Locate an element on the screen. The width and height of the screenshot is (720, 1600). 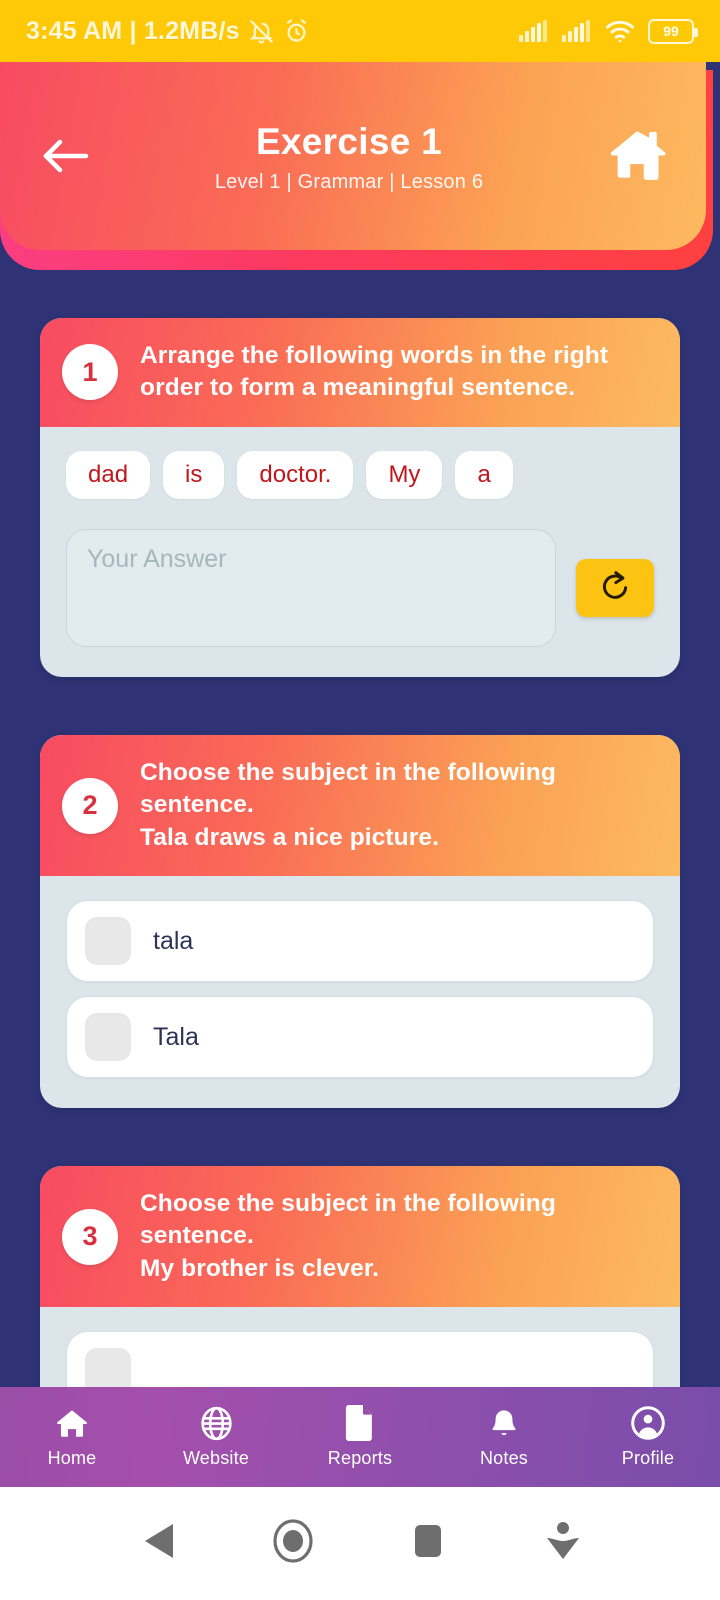
question-number: 2 is located at coordinates (90, 805).